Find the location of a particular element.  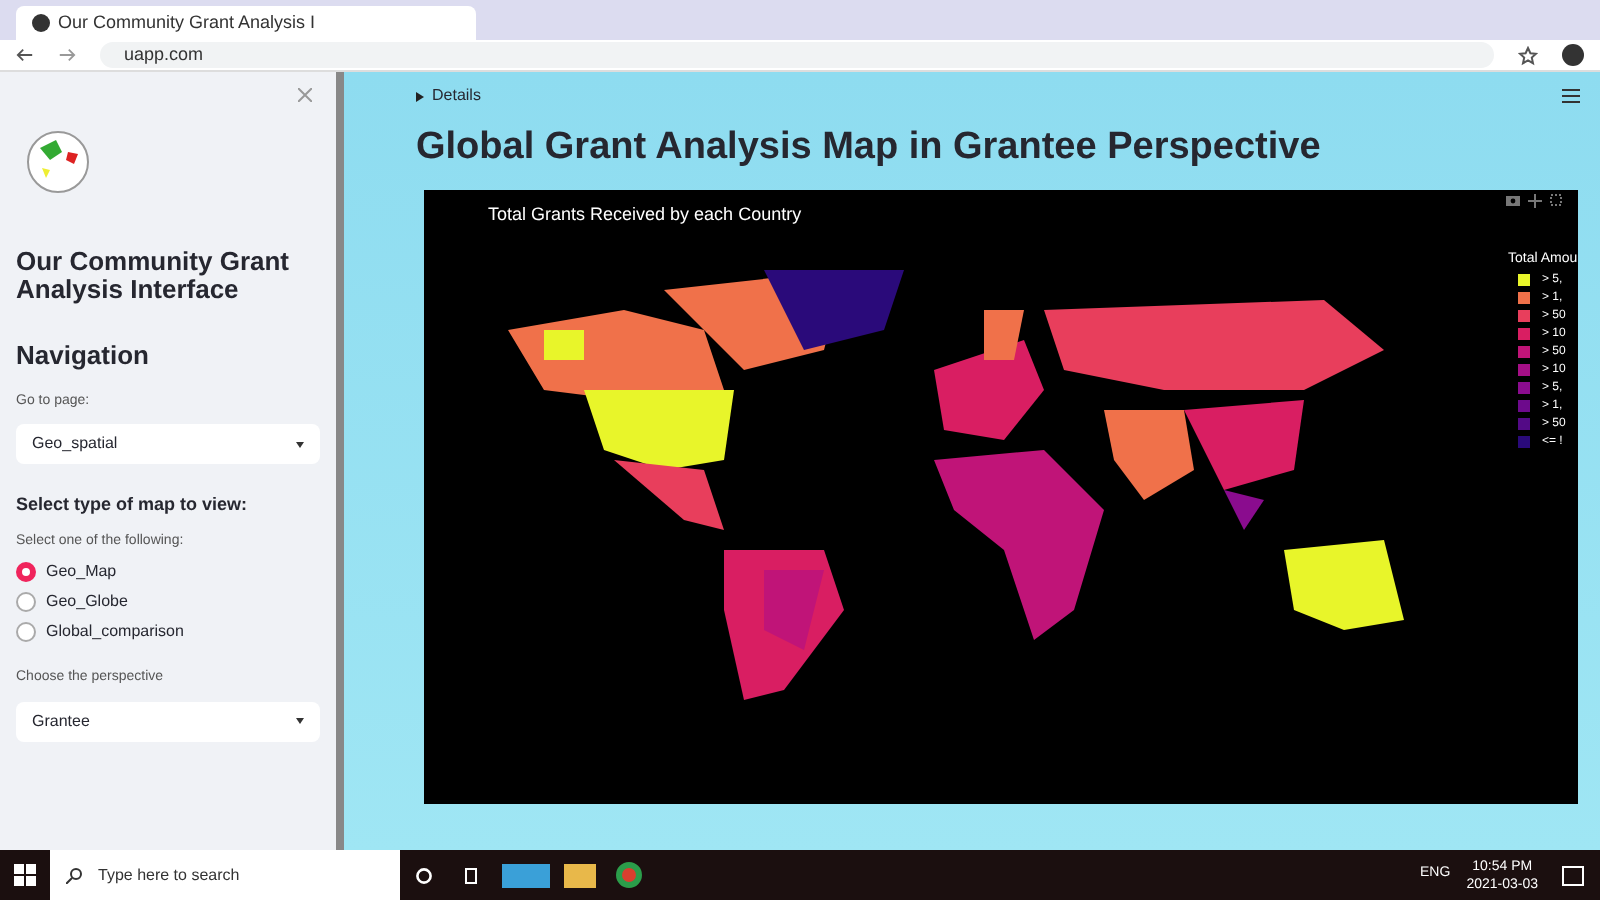

site-icon is located at coordinates (41, 23).